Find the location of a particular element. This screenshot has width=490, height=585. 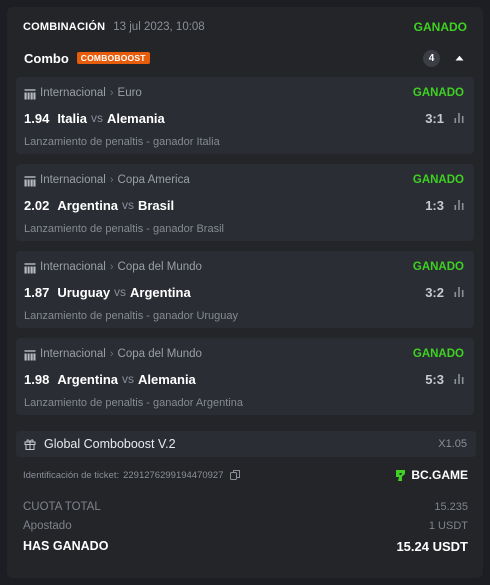

brand-logo: BC.GAME is located at coordinates (431, 475).